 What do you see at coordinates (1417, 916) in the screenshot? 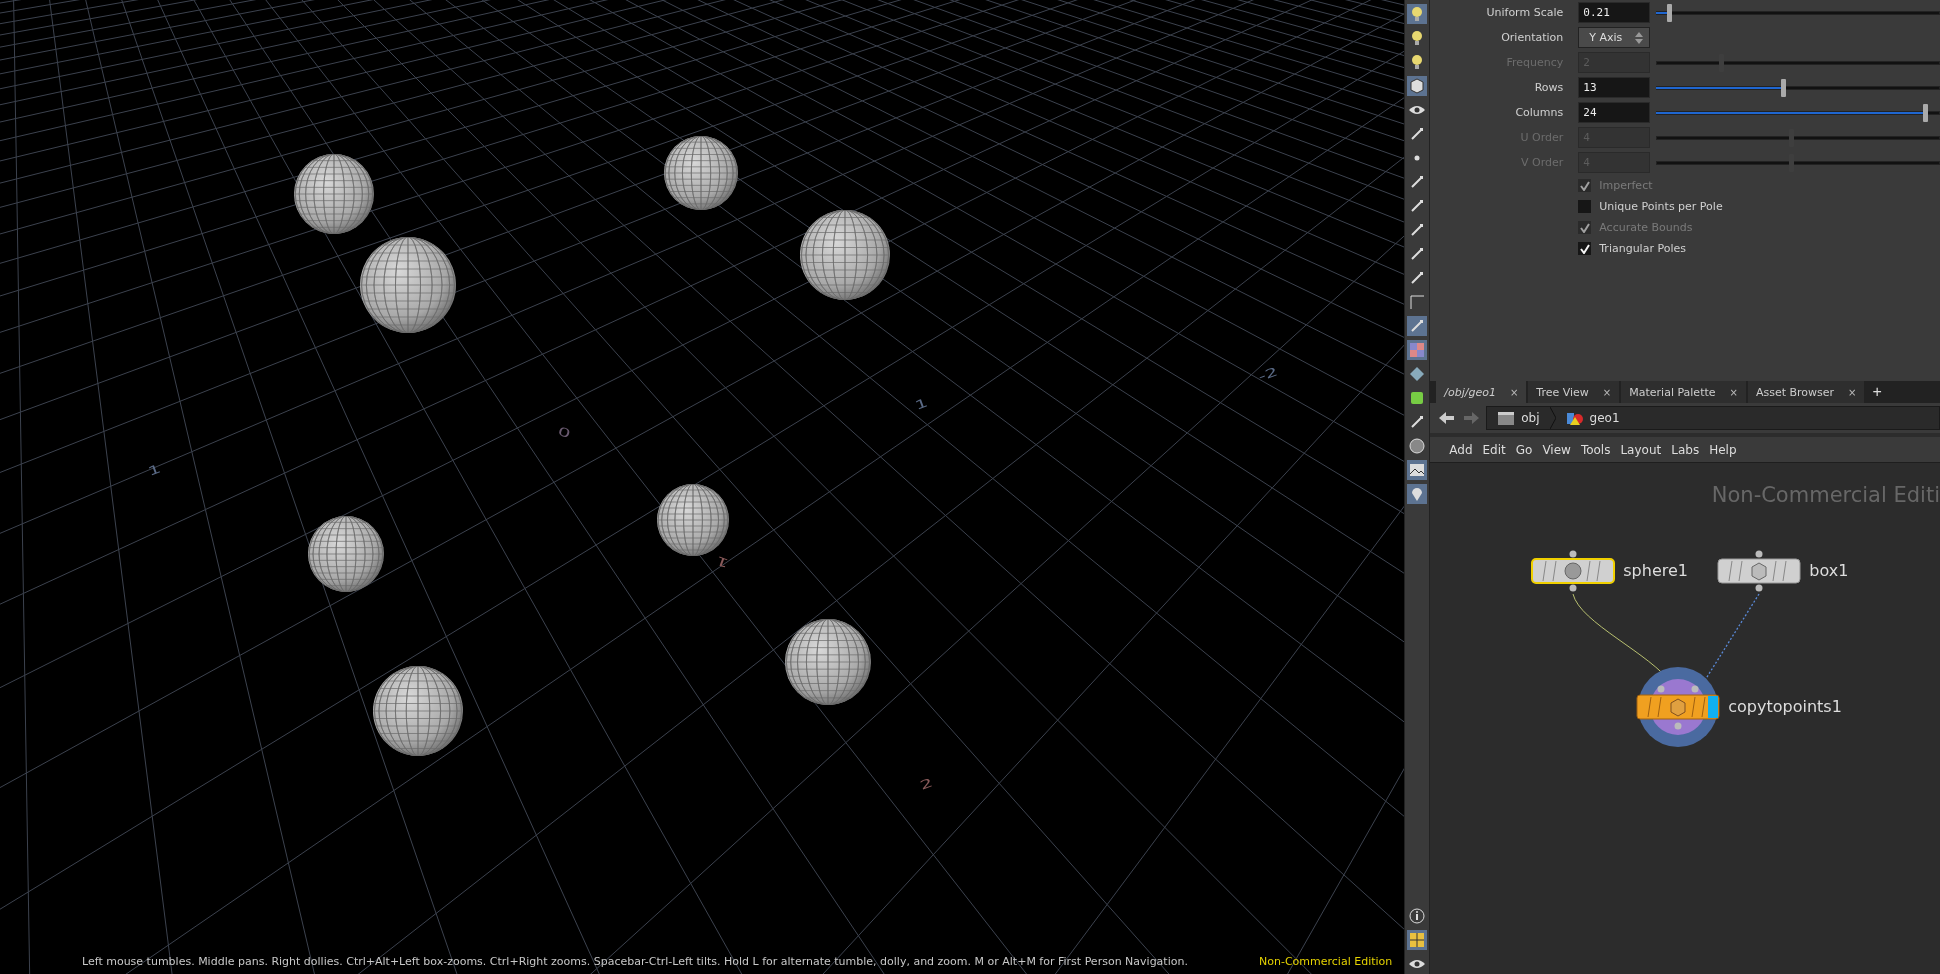
I see `info-icon` at bounding box center [1417, 916].